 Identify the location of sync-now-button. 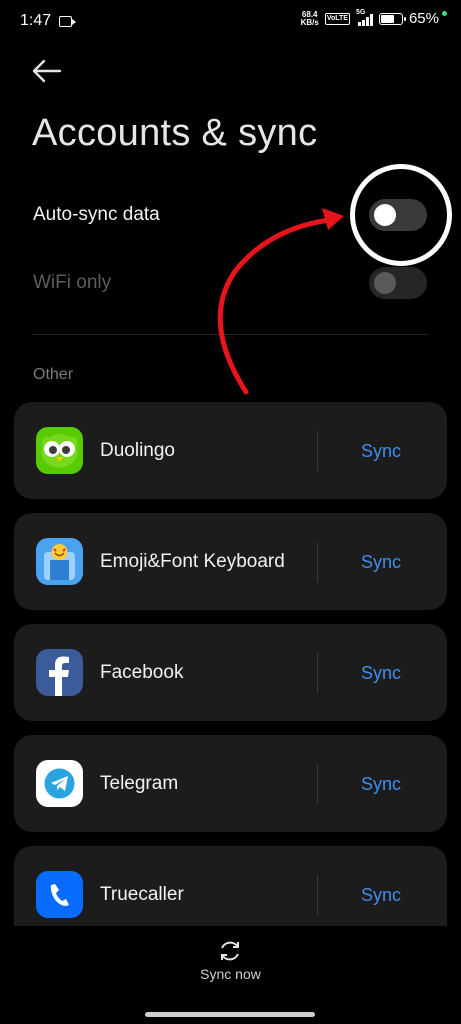
(230, 951).